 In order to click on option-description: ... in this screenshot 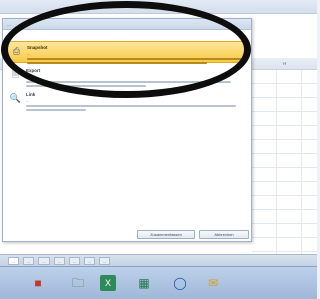, I will do `click(135, 104)`.